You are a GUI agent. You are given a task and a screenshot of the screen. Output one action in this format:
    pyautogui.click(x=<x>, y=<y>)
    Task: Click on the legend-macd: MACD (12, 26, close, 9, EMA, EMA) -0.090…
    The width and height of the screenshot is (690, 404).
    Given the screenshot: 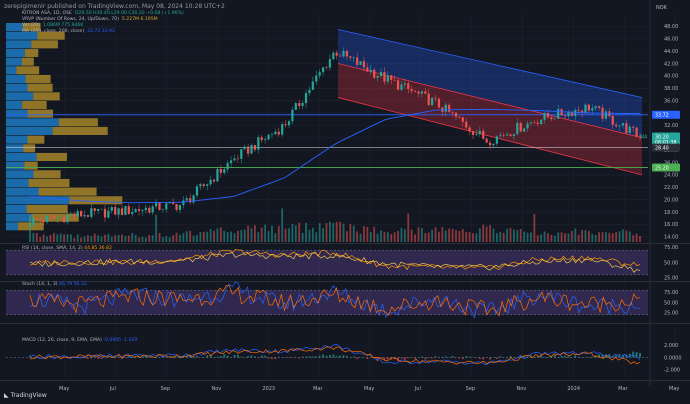 What is the action you would take?
    pyautogui.click(x=79, y=340)
    